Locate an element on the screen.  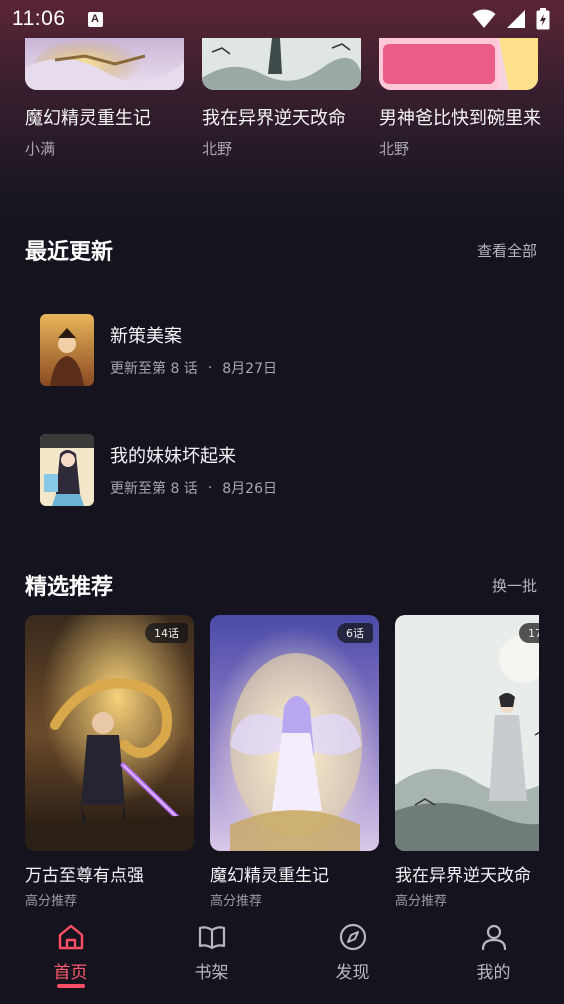
episode-badge: 14话 is located at coordinates (166, 633).